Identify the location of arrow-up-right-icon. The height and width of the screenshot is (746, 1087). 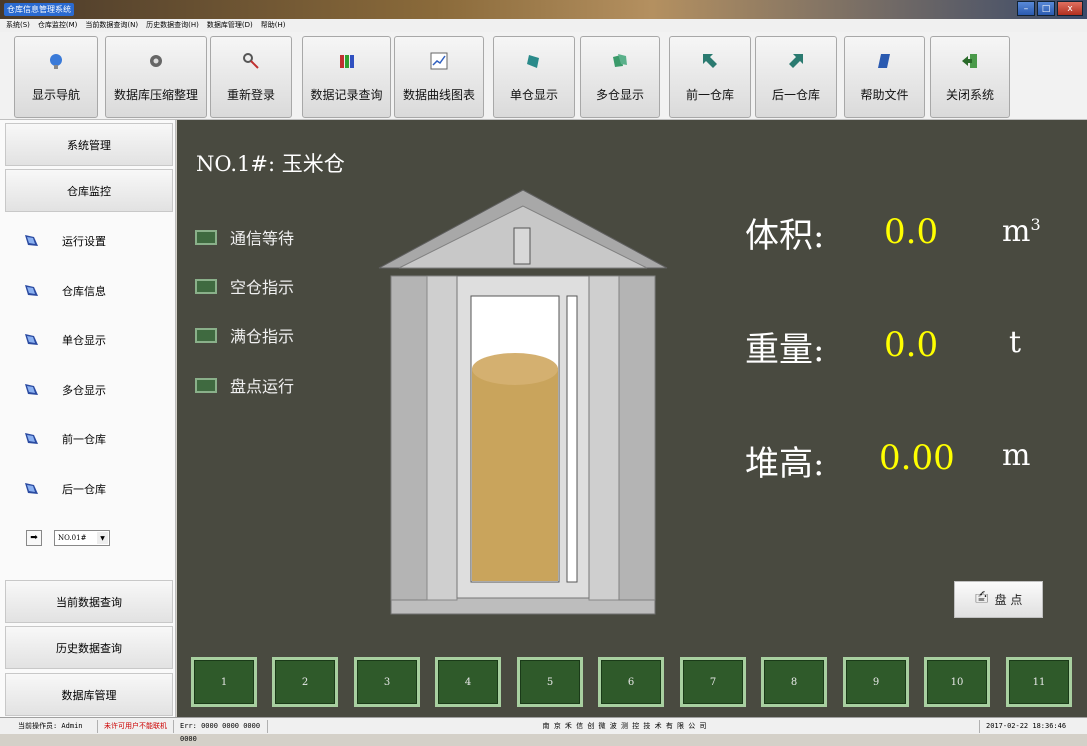
(796, 61).